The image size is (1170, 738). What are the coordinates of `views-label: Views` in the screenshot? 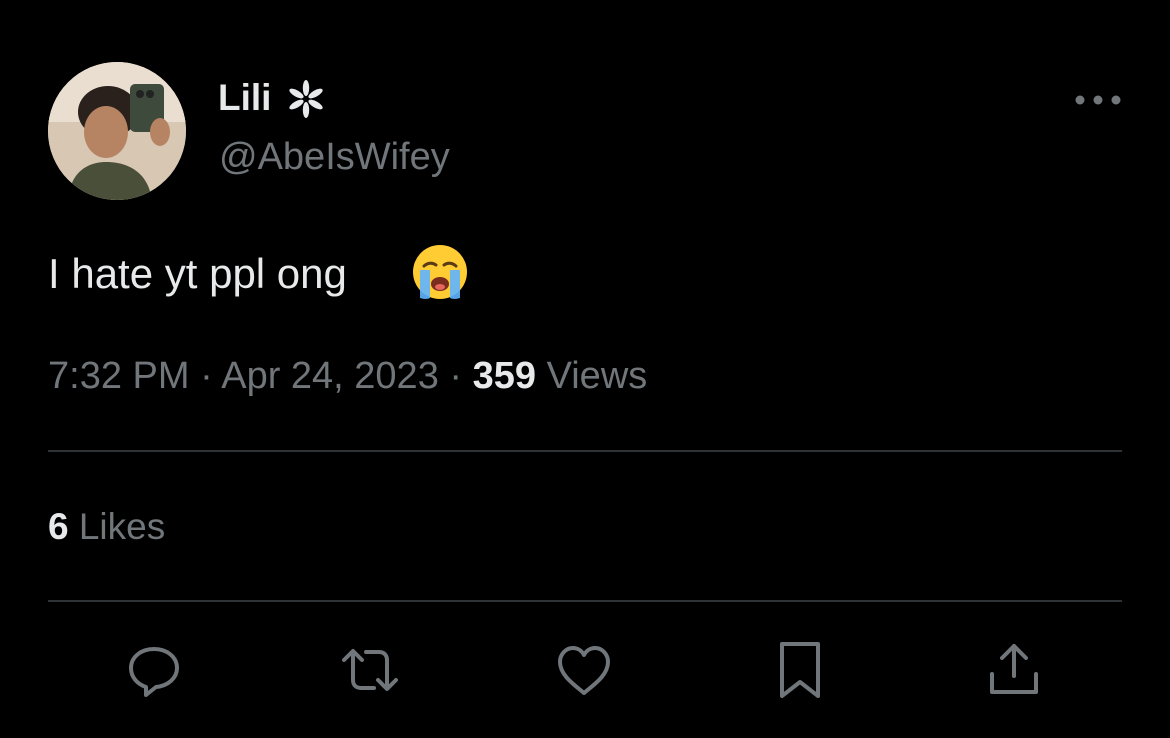 It's located at (597, 376).